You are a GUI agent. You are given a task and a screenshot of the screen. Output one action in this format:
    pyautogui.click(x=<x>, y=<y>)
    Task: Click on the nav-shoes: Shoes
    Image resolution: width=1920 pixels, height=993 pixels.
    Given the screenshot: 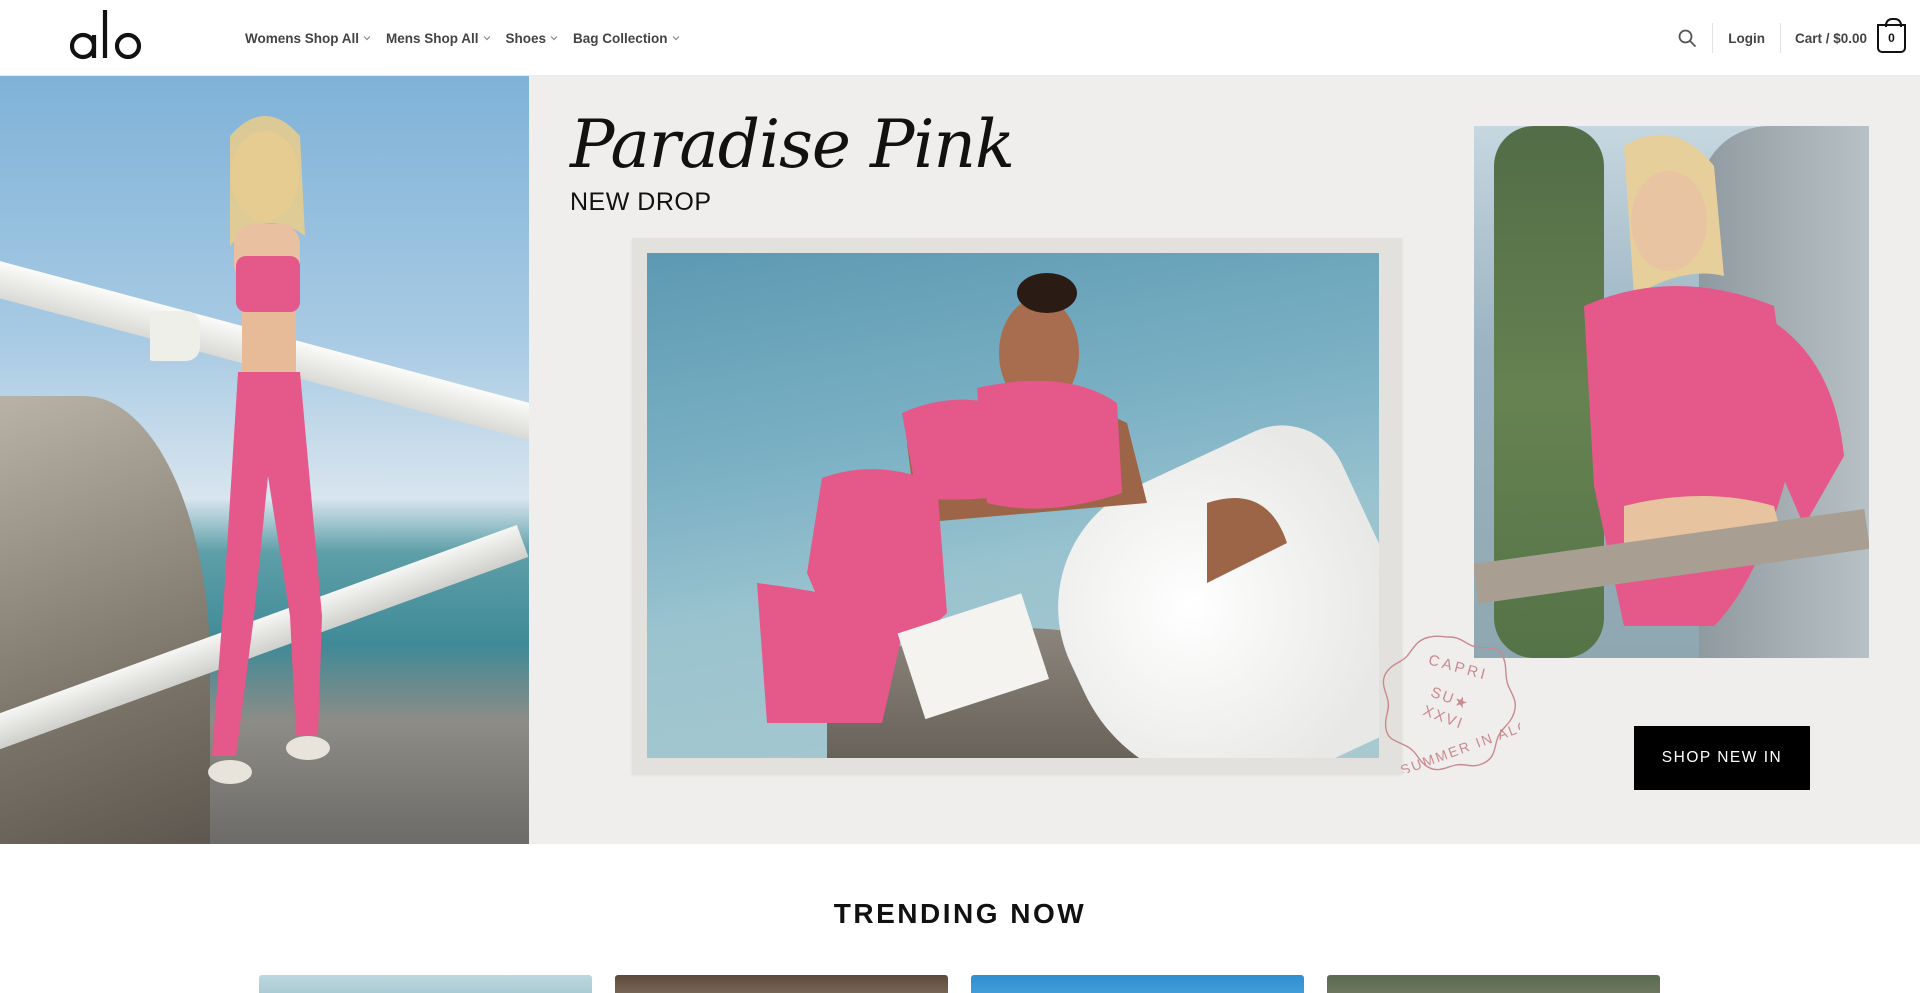 What is the action you would take?
    pyautogui.click(x=533, y=38)
    